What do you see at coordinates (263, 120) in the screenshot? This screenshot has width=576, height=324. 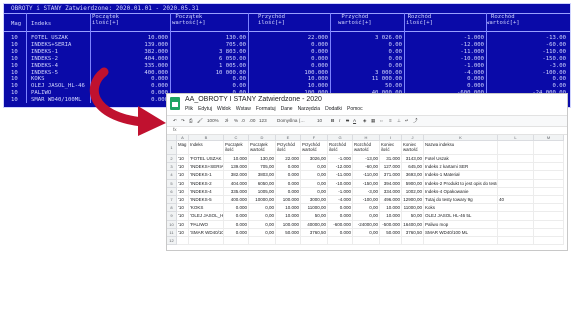 I see `more-formats-button: 123` at bounding box center [263, 120].